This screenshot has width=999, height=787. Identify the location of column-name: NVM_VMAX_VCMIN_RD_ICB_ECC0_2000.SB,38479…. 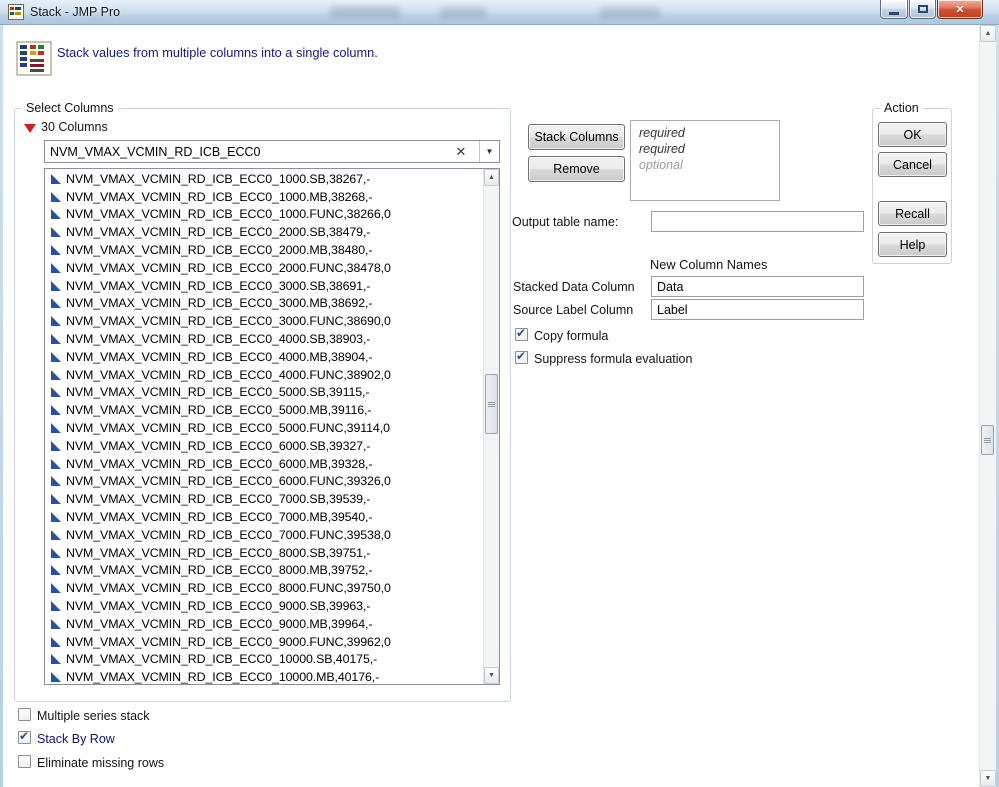
(218, 232).